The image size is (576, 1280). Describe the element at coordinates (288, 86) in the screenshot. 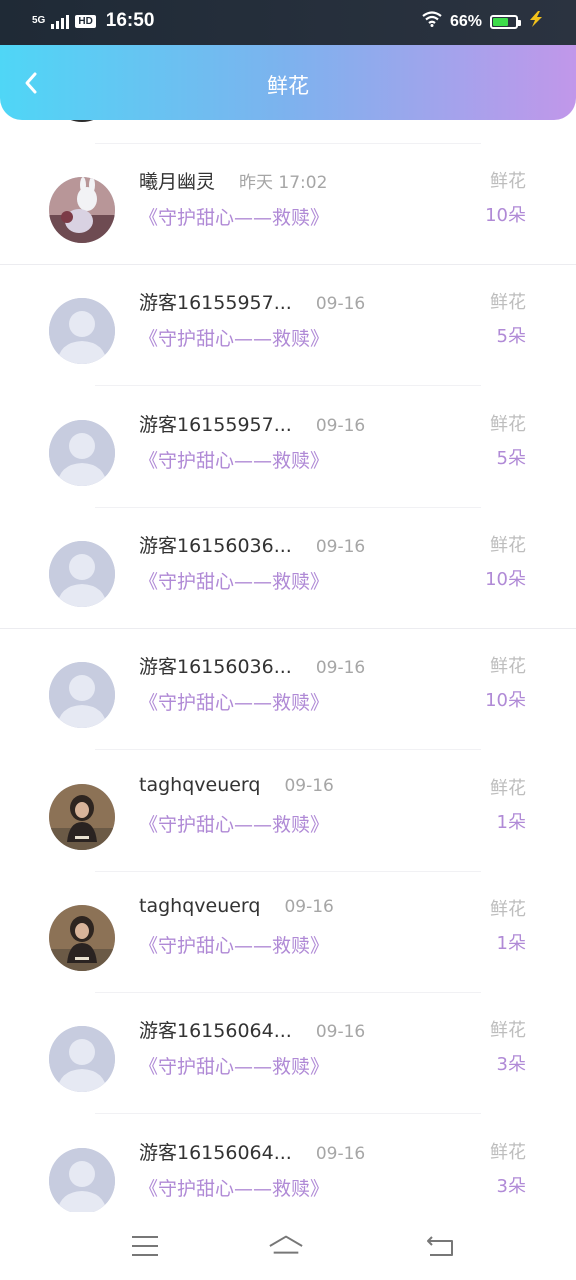

I see `page-title: 鲜花` at that location.